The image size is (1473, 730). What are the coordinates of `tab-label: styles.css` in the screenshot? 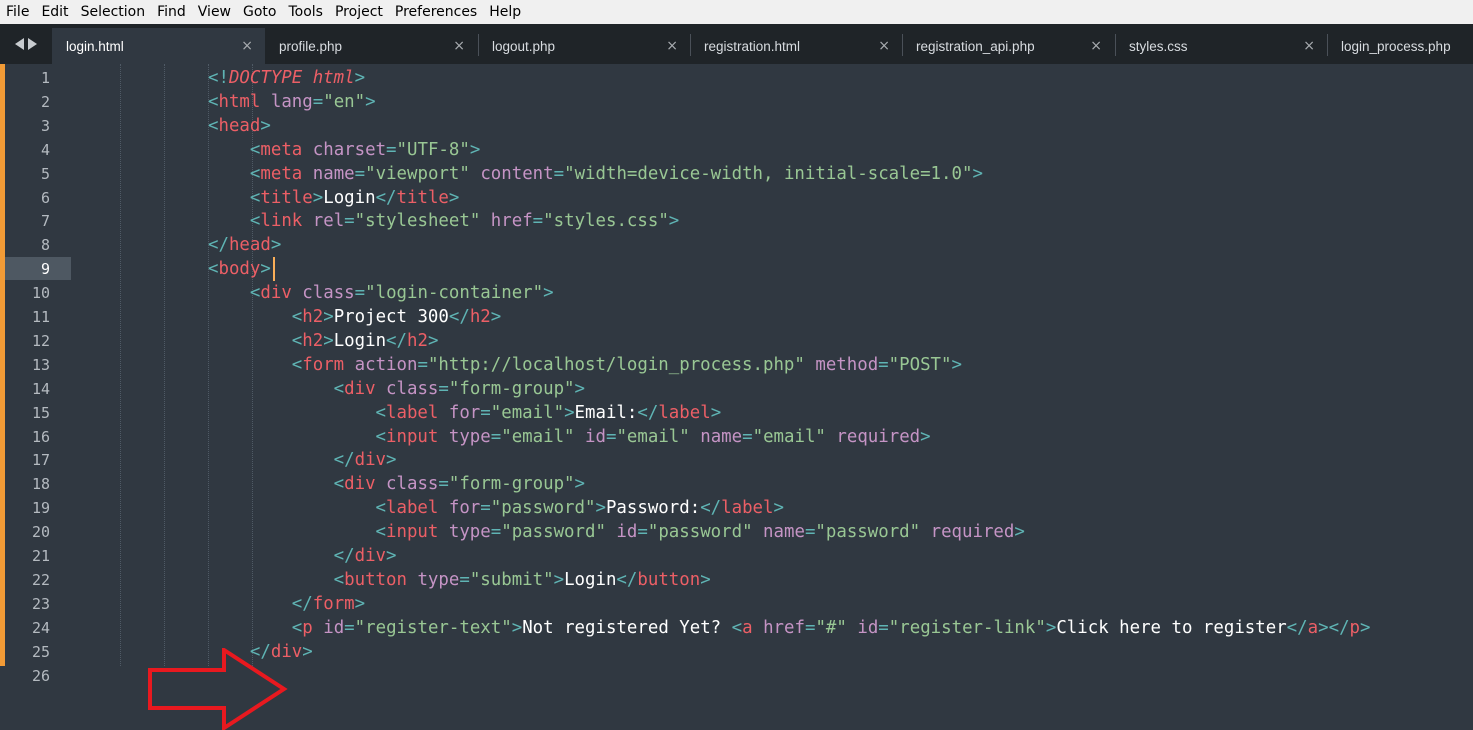 It's located at (1158, 46).